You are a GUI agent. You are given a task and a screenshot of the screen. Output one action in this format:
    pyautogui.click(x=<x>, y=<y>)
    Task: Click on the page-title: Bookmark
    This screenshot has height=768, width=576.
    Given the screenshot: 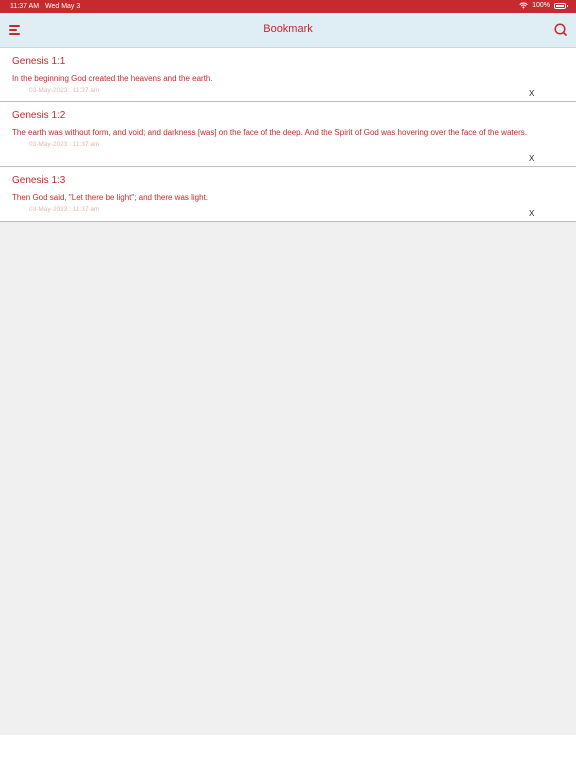 What is the action you would take?
    pyautogui.click(x=288, y=29)
    